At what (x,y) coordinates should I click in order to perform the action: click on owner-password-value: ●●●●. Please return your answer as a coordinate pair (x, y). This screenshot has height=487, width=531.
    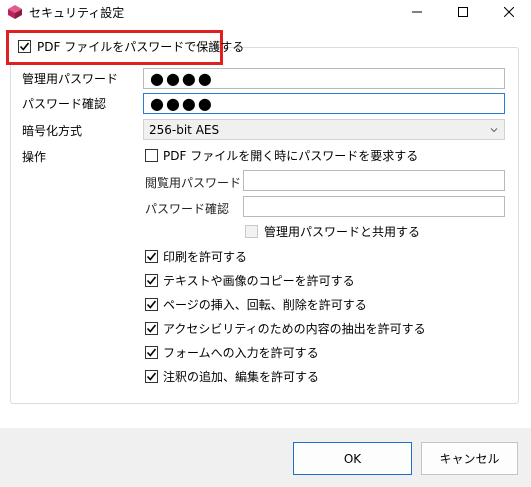
    Looking at the image, I should click on (182, 78).